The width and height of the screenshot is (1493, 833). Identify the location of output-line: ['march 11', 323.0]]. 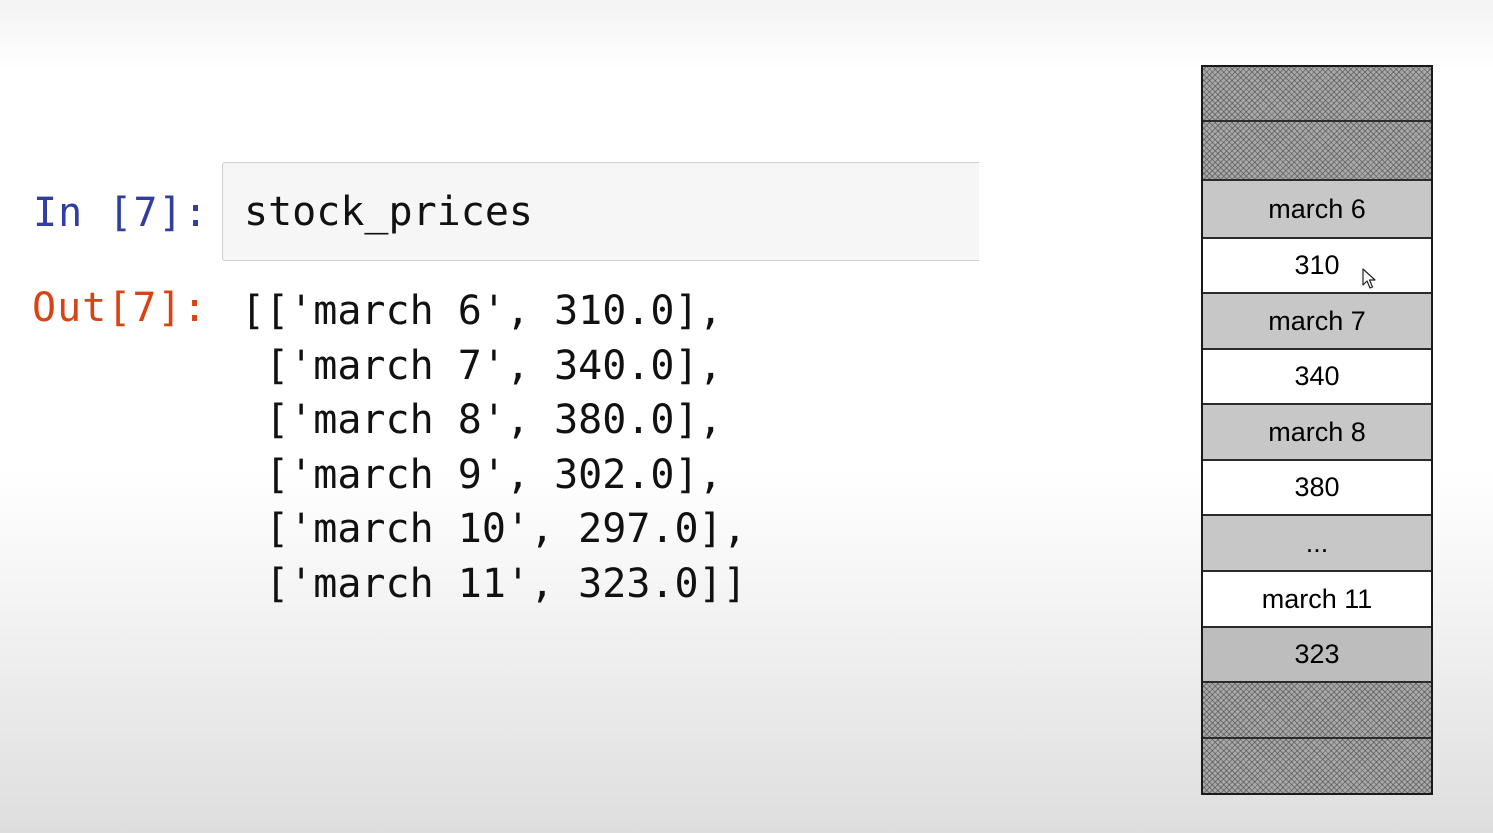
(494, 583).